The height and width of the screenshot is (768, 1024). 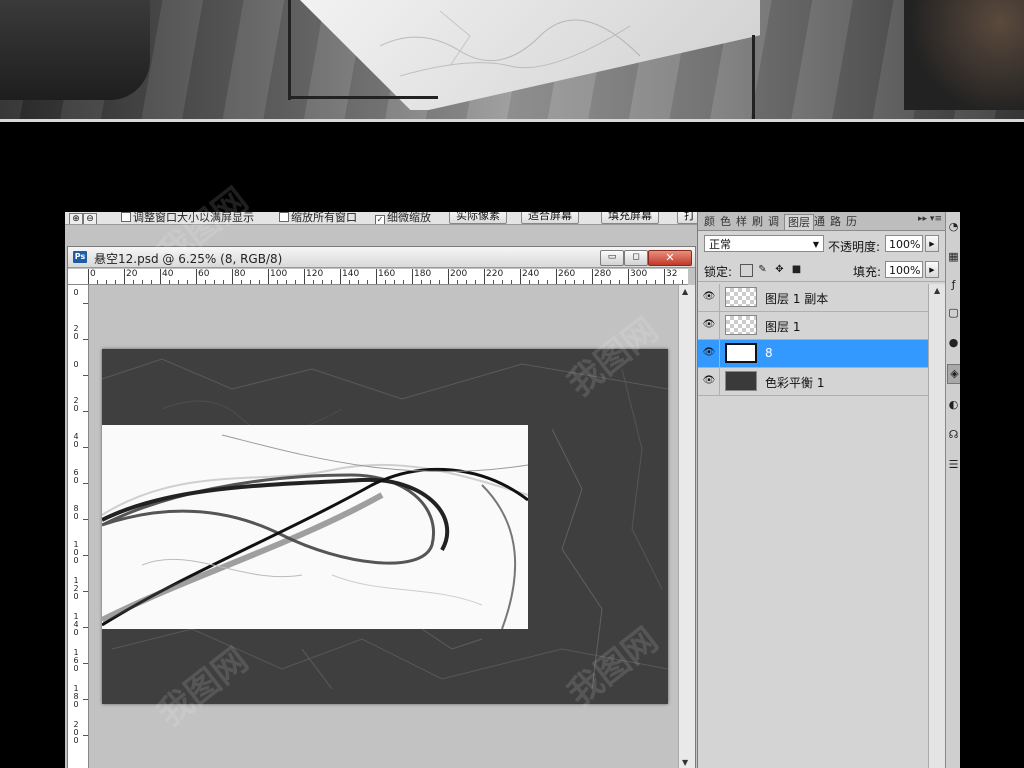 I want to click on tab-panel-8: 历, so click(x=851, y=222).